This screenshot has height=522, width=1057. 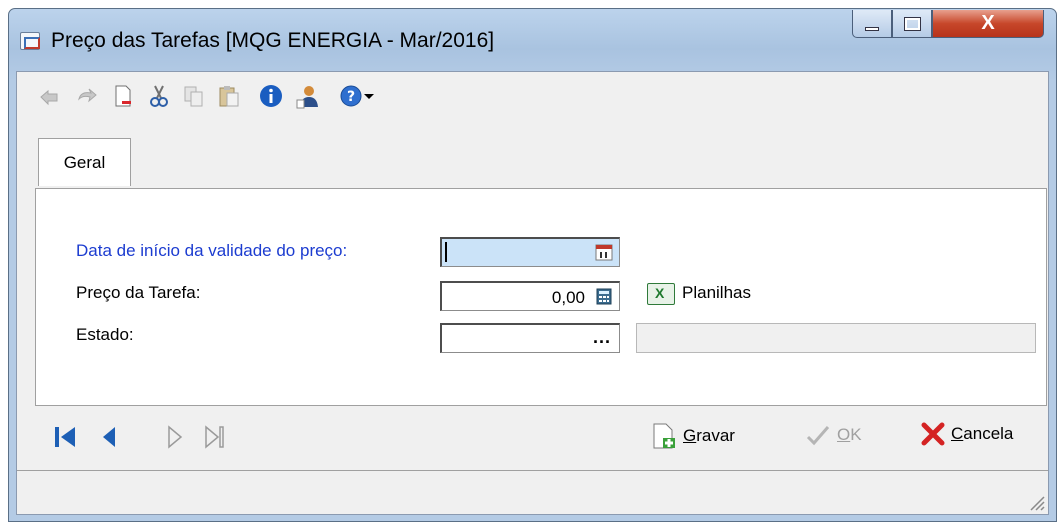 What do you see at coordinates (715, 435) in the screenshot?
I see `save-label: ravar` at bounding box center [715, 435].